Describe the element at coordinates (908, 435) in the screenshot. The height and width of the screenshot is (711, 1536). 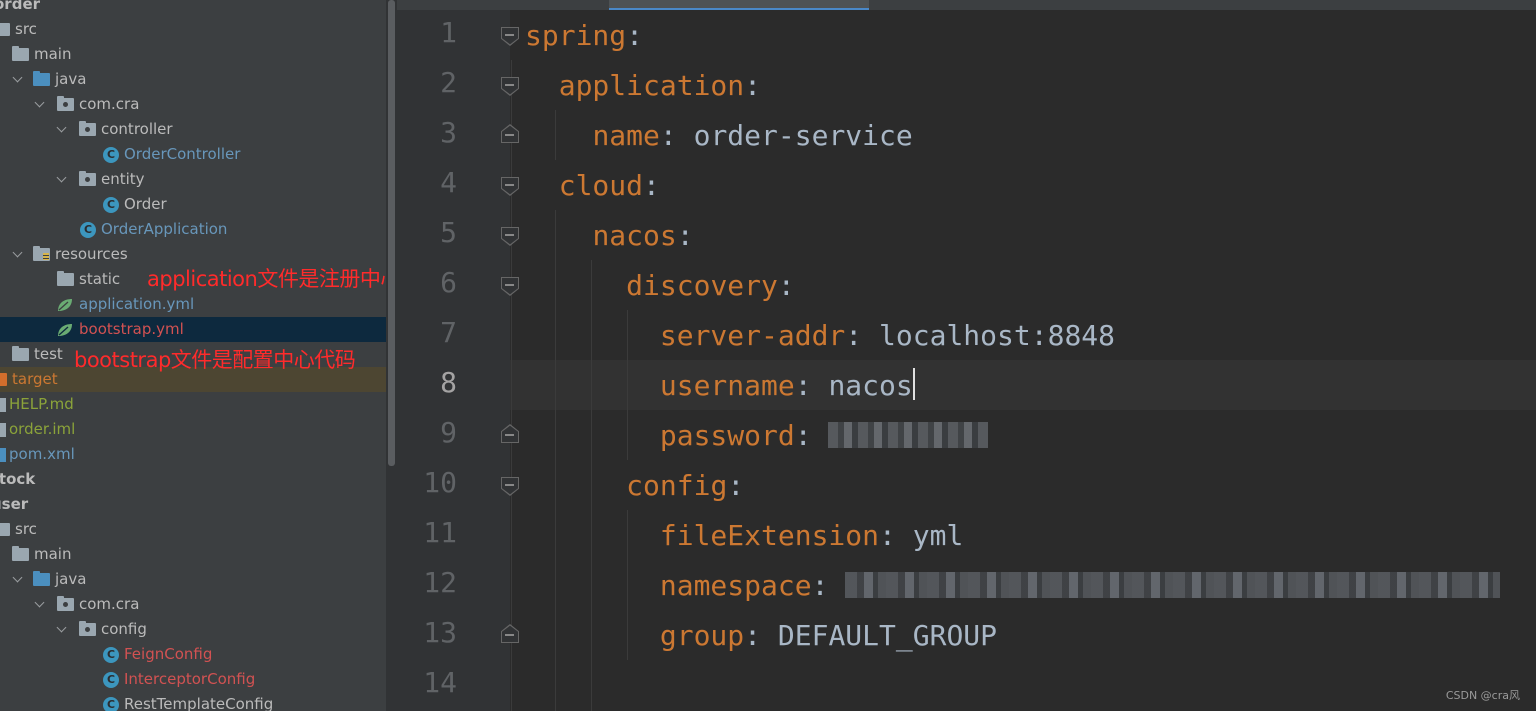
I see `redacted-password` at that location.